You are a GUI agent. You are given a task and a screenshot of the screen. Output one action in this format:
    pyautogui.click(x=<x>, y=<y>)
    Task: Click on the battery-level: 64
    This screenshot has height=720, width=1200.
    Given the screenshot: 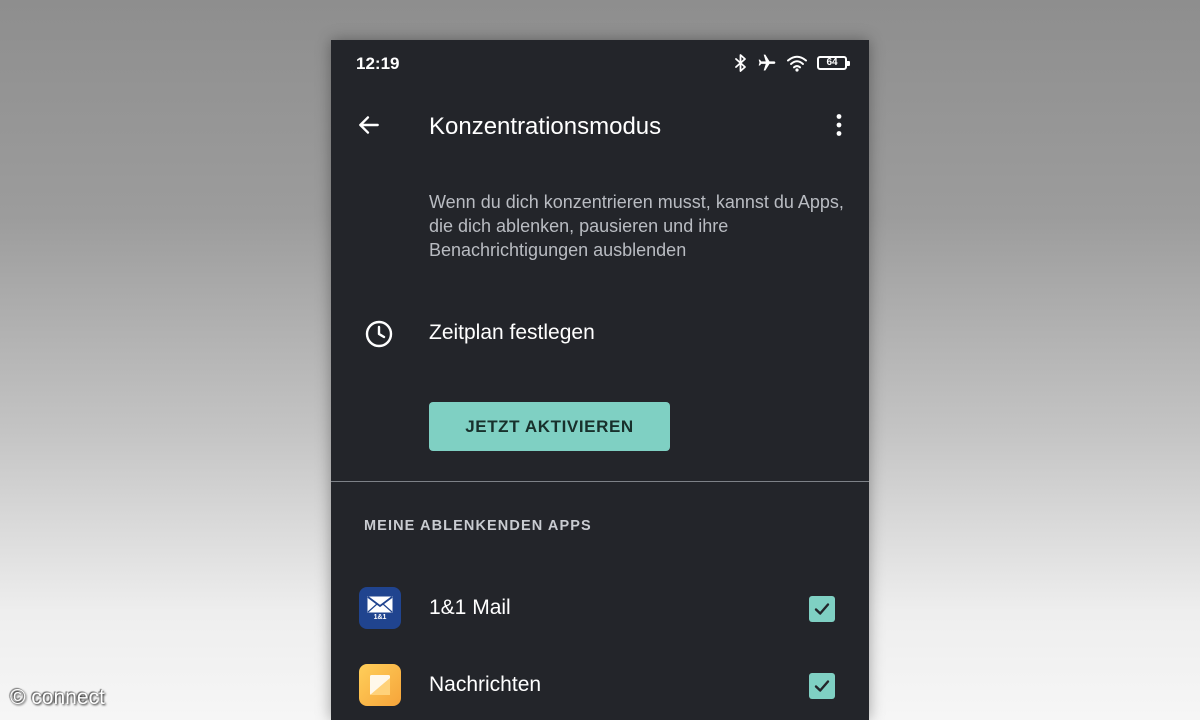 What is the action you would take?
    pyautogui.click(x=832, y=62)
    